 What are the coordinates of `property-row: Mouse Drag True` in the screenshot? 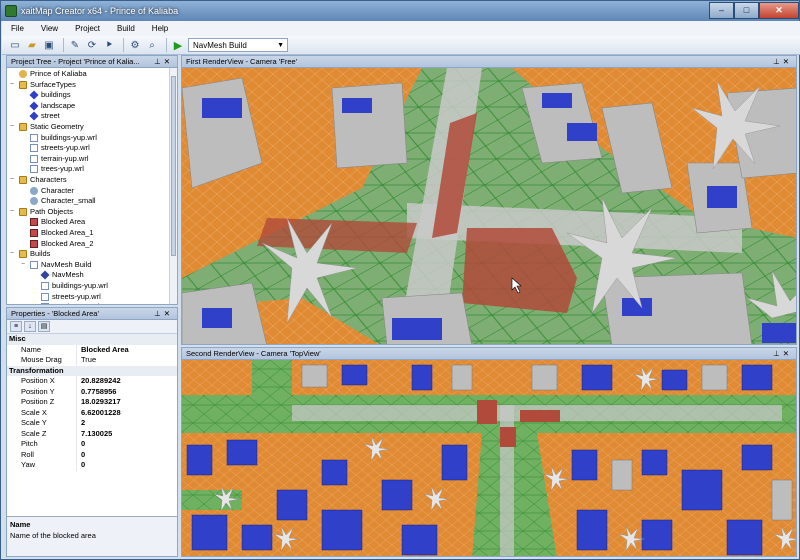 It's located at (92, 360).